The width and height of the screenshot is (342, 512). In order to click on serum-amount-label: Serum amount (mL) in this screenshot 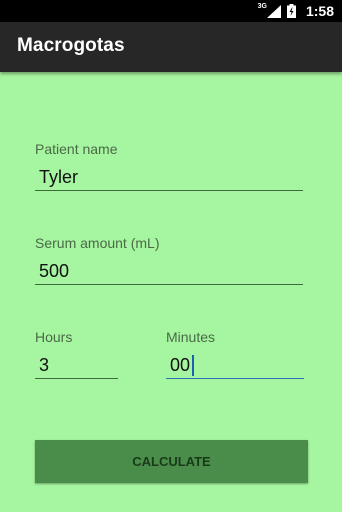, I will do `click(97, 243)`.